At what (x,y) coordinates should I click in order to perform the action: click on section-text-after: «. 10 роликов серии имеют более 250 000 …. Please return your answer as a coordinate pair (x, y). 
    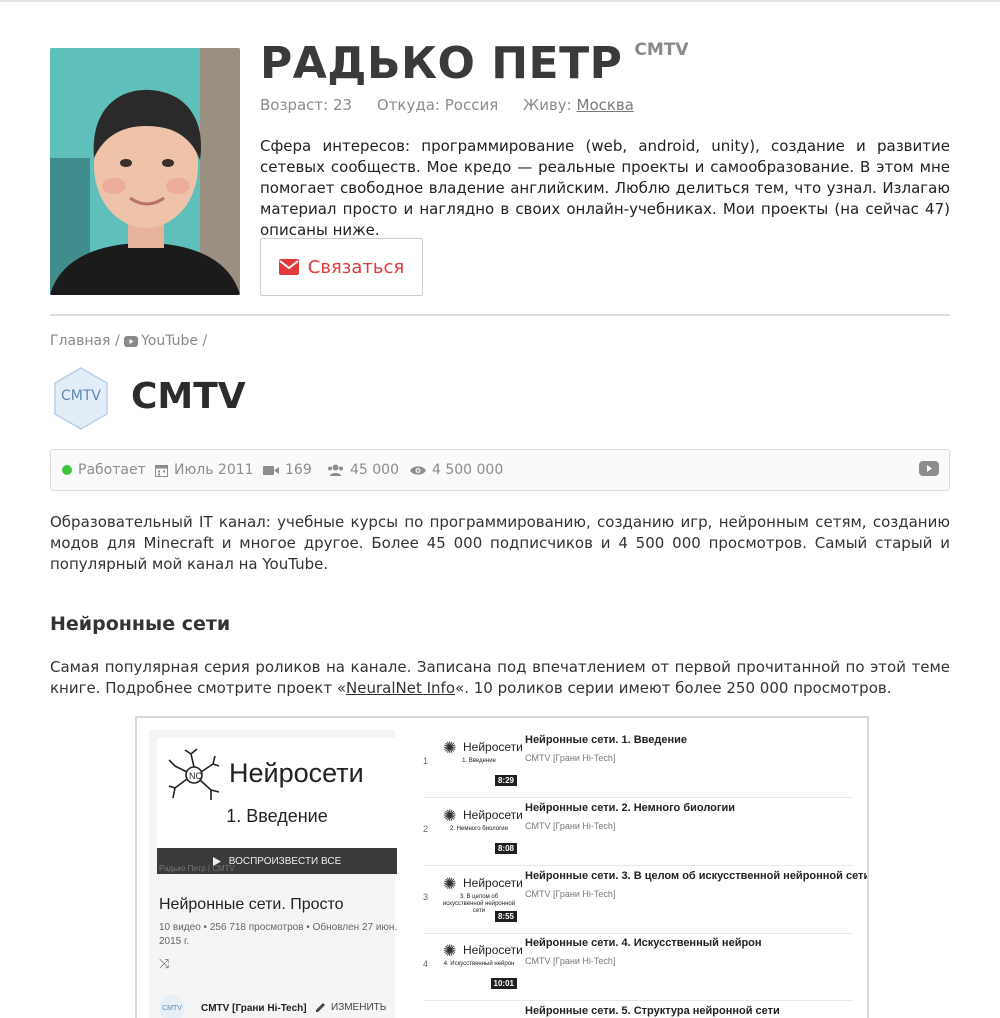
    Looking at the image, I should click on (673, 688).